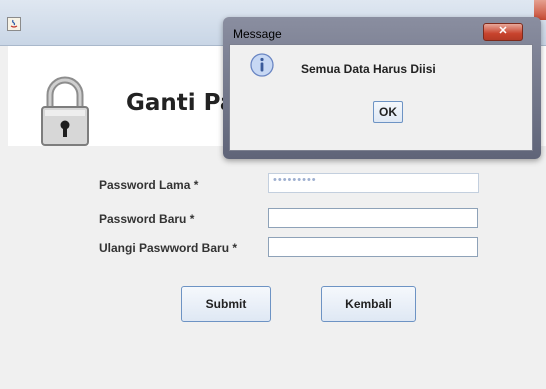 Image resolution: width=546 pixels, height=389 pixels. What do you see at coordinates (168, 248) in the screenshot?
I see `repeat-password-label: Ulangi Paswword Baru *` at bounding box center [168, 248].